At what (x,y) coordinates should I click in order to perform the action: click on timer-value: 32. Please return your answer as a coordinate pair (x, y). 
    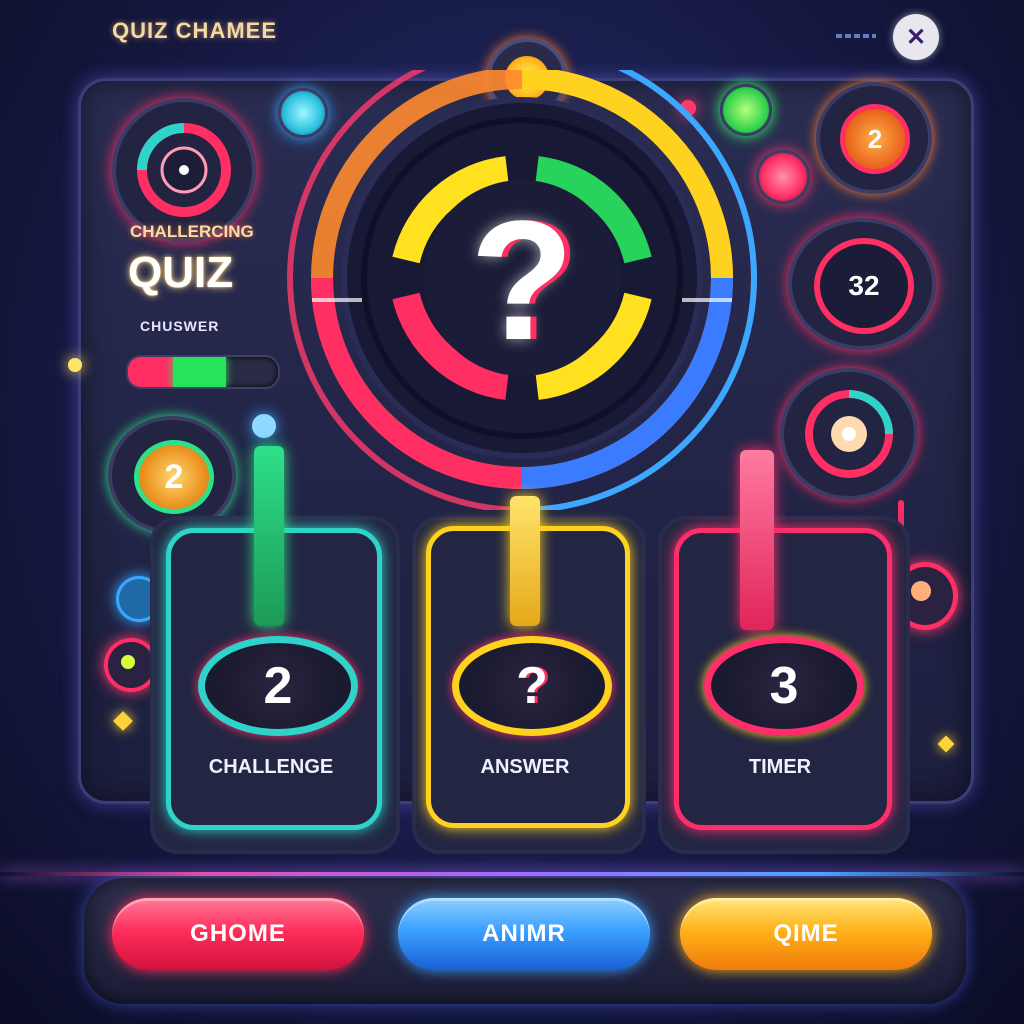
    Looking at the image, I should click on (864, 285).